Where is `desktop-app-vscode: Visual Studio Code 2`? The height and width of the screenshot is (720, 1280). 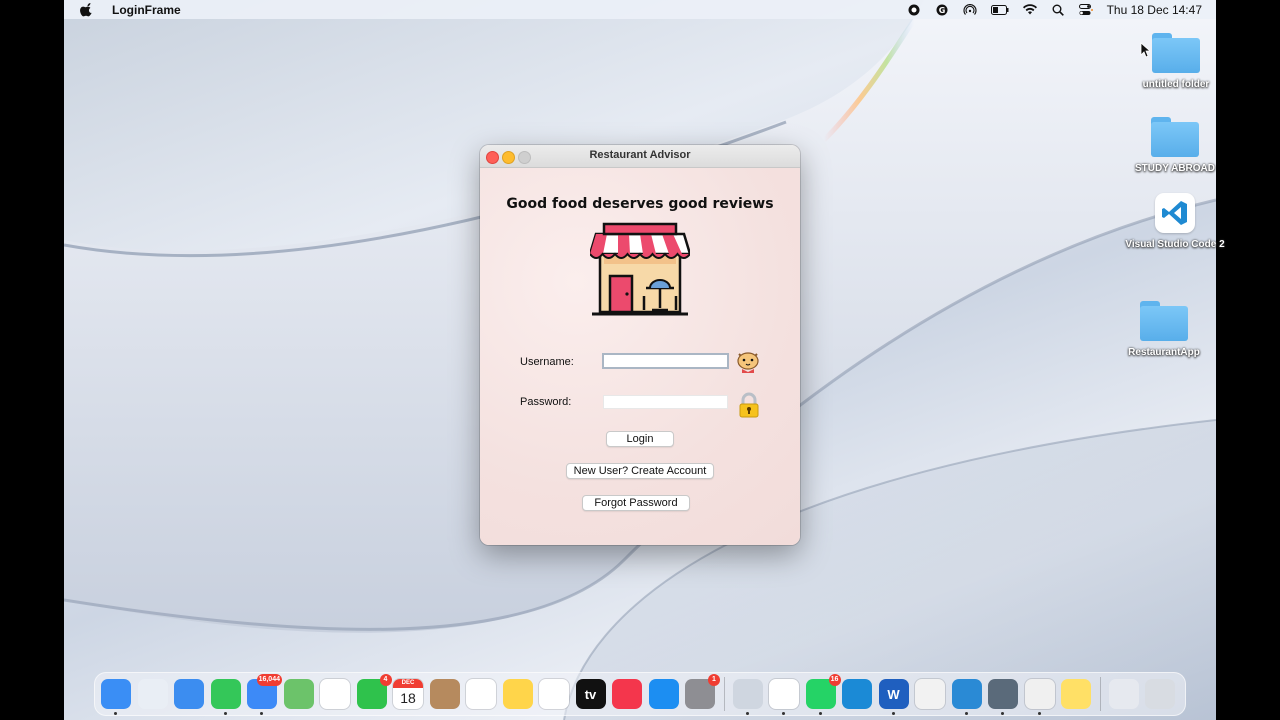
desktop-app-vscode: Visual Studio Code 2 is located at coordinates (1175, 221).